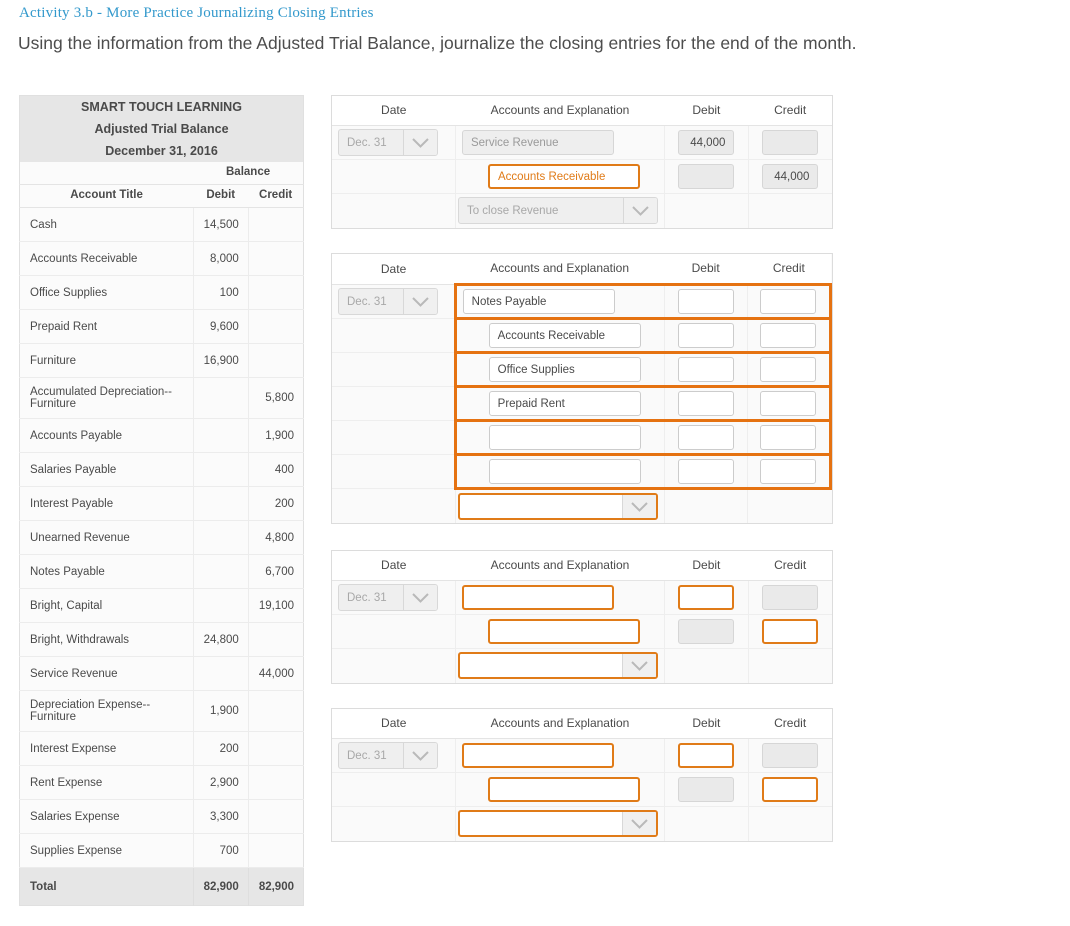 This screenshot has height=926, width=1070. Describe the element at coordinates (564, 369) in the screenshot. I see `account-input: Office Supplies` at that location.